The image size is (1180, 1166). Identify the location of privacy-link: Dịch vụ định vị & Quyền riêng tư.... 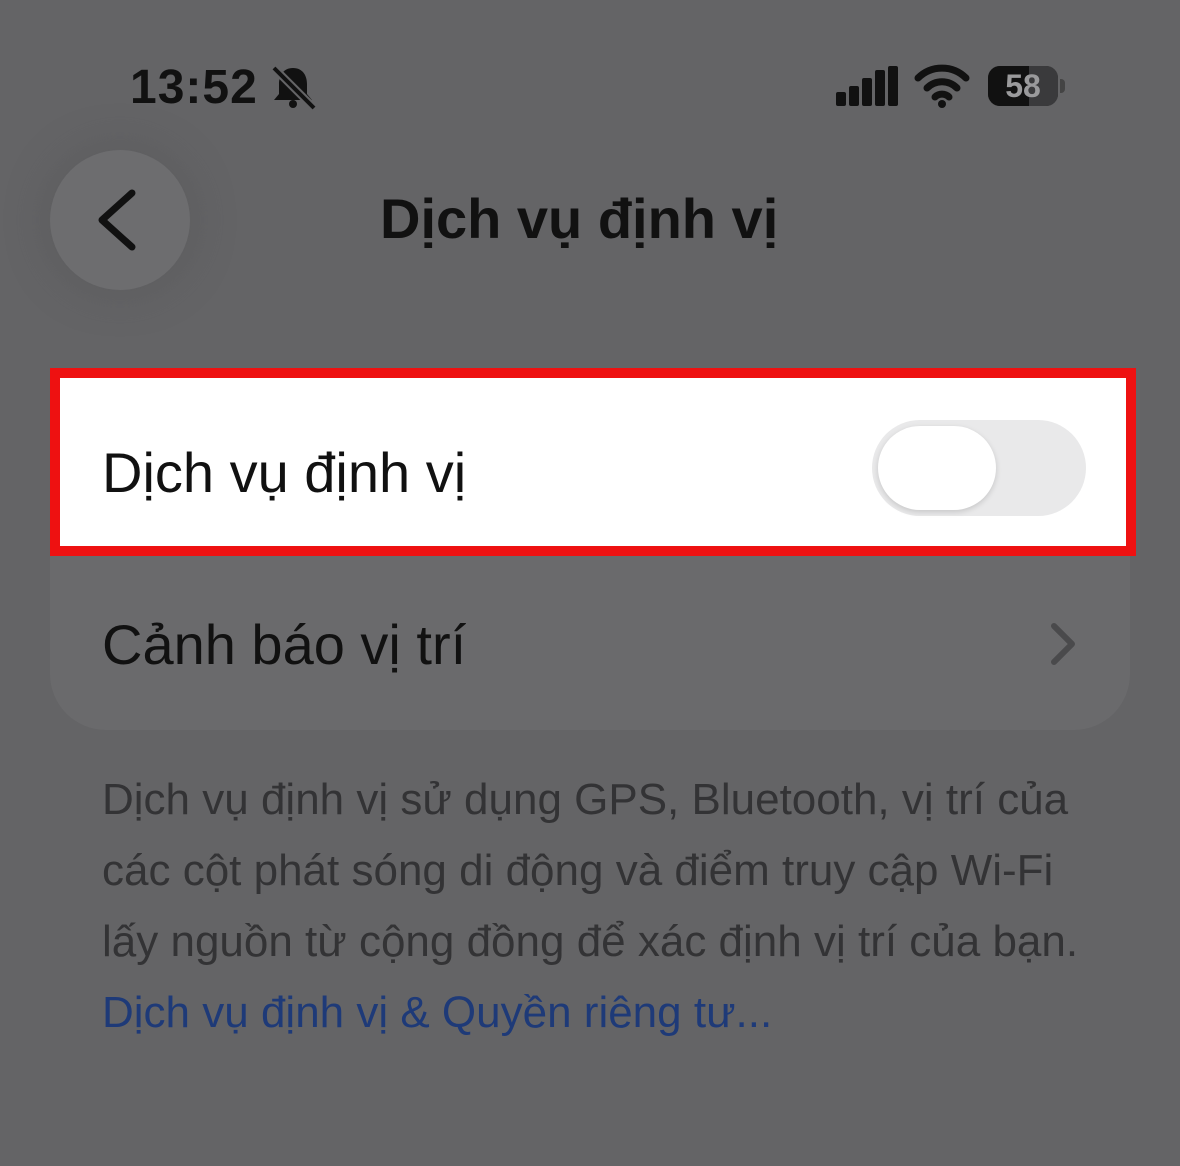
(437, 1012).